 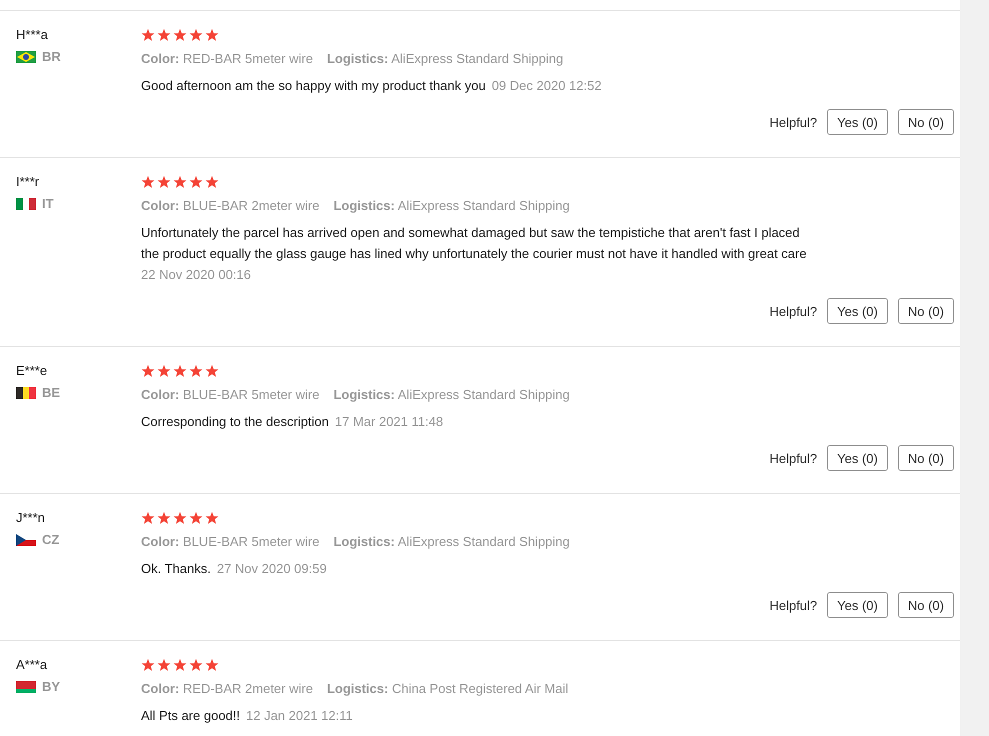 What do you see at coordinates (547, 86) in the screenshot?
I see `review-date: 09 Dec 2020 12:52` at bounding box center [547, 86].